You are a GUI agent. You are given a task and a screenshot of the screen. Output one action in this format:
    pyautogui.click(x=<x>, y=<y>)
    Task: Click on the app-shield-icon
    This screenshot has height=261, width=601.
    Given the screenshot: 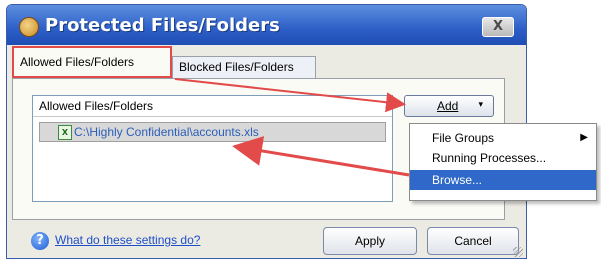 What is the action you would take?
    pyautogui.click(x=29, y=27)
    